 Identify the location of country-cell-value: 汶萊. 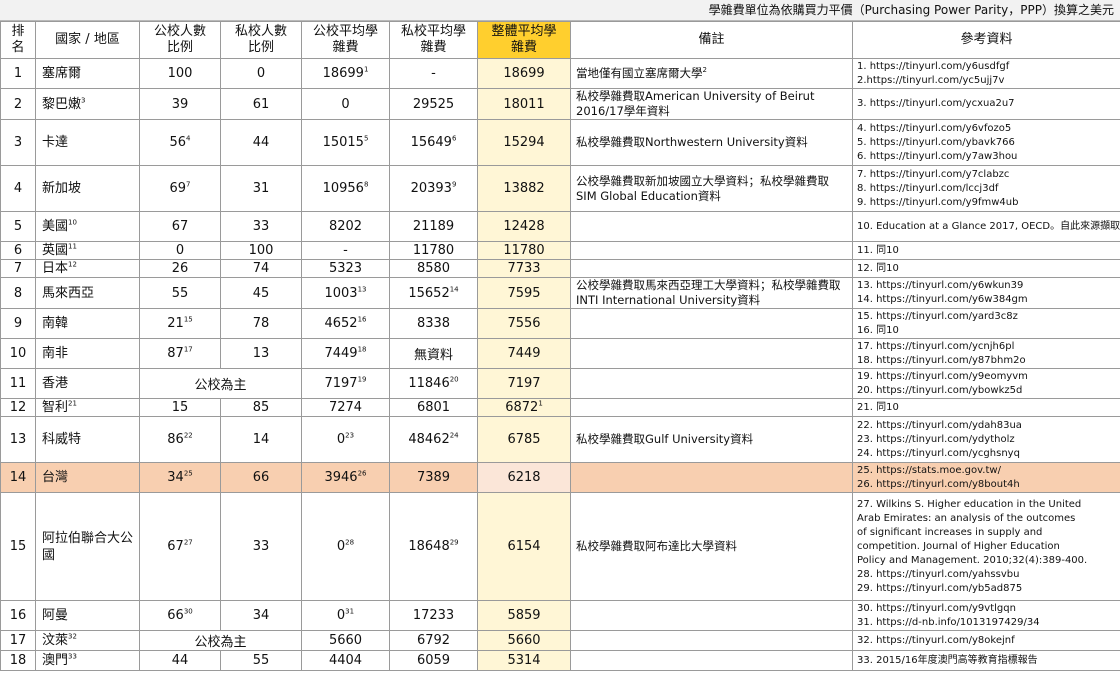
(55, 640).